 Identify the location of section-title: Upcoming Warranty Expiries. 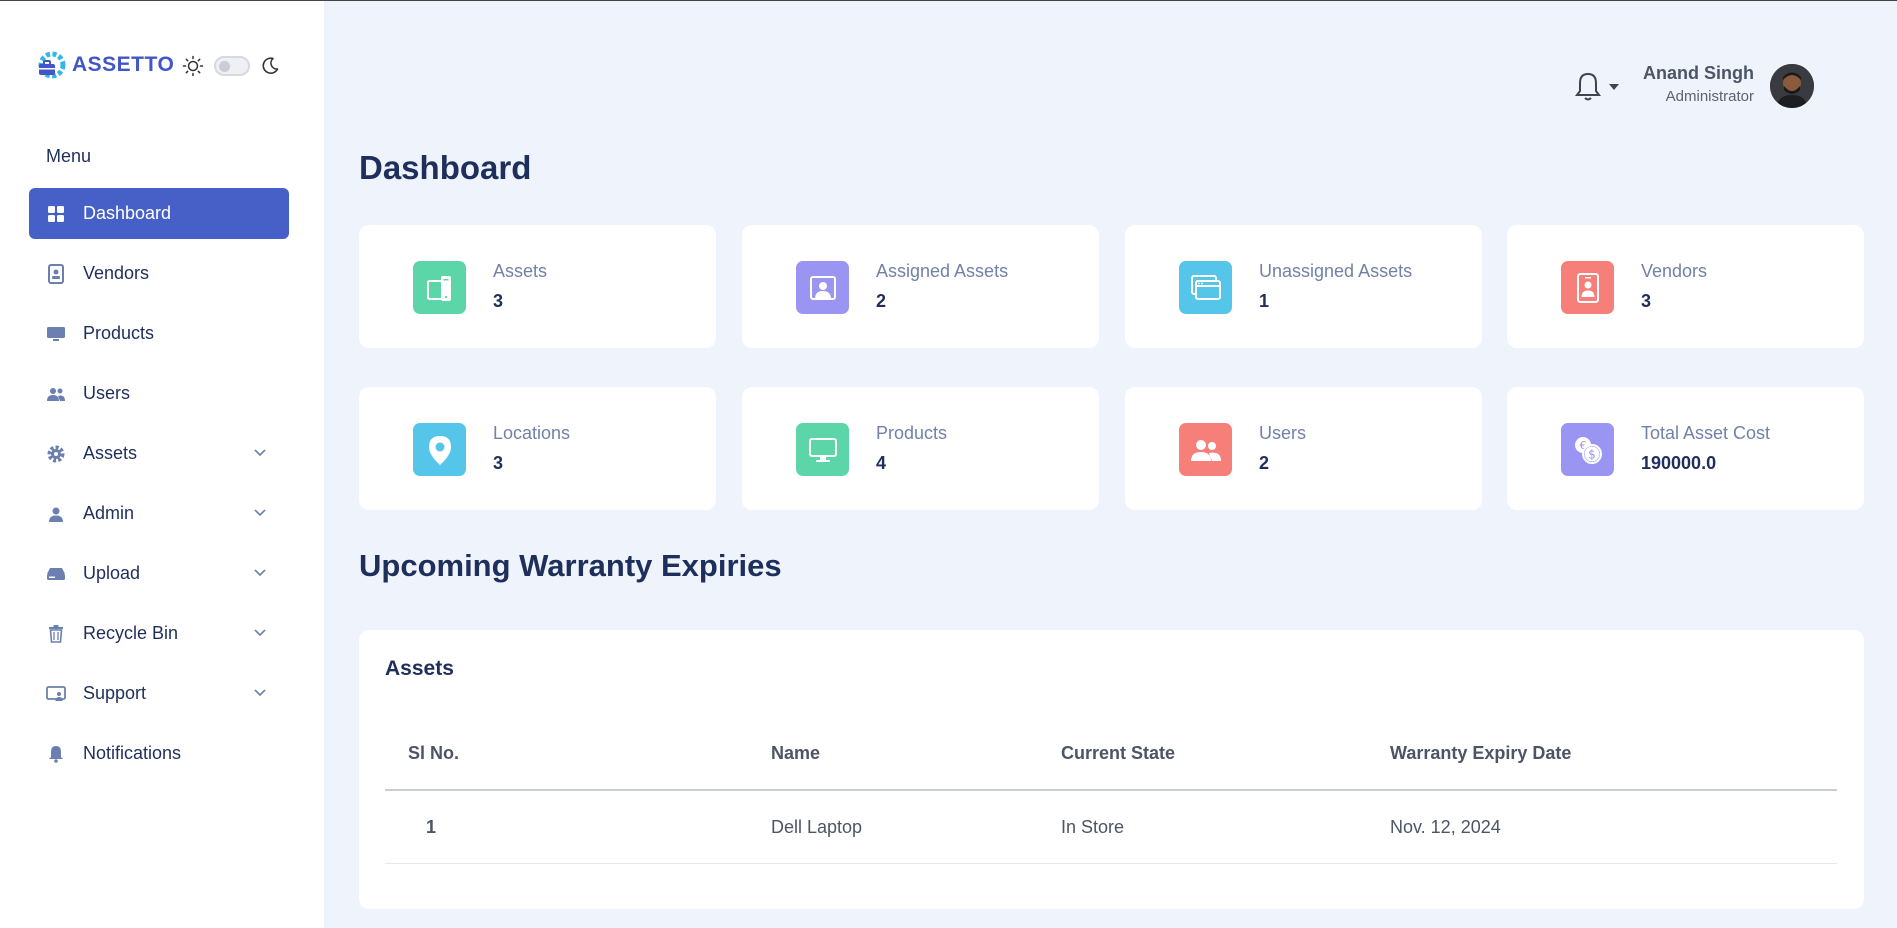
(570, 565).